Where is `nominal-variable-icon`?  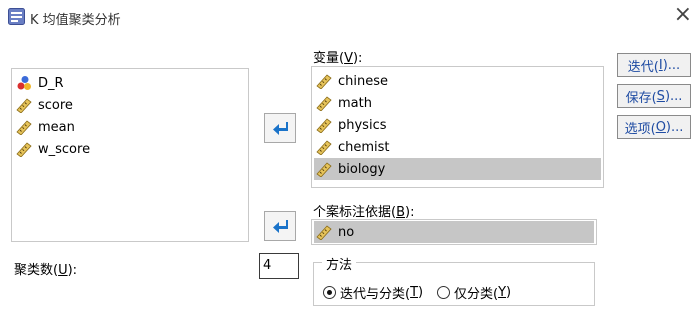 nominal-variable-icon is located at coordinates (24, 83).